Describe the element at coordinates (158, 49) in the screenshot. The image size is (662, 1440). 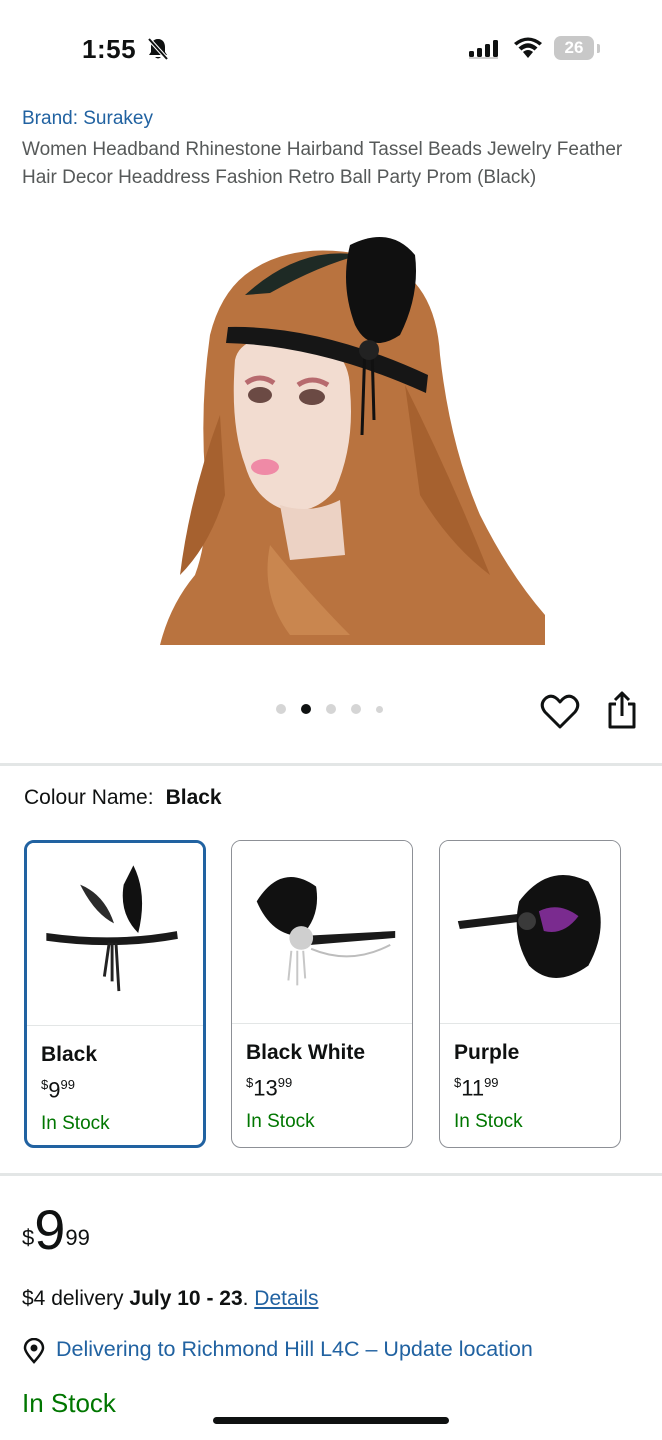
I see `bell-slash-icon` at that location.